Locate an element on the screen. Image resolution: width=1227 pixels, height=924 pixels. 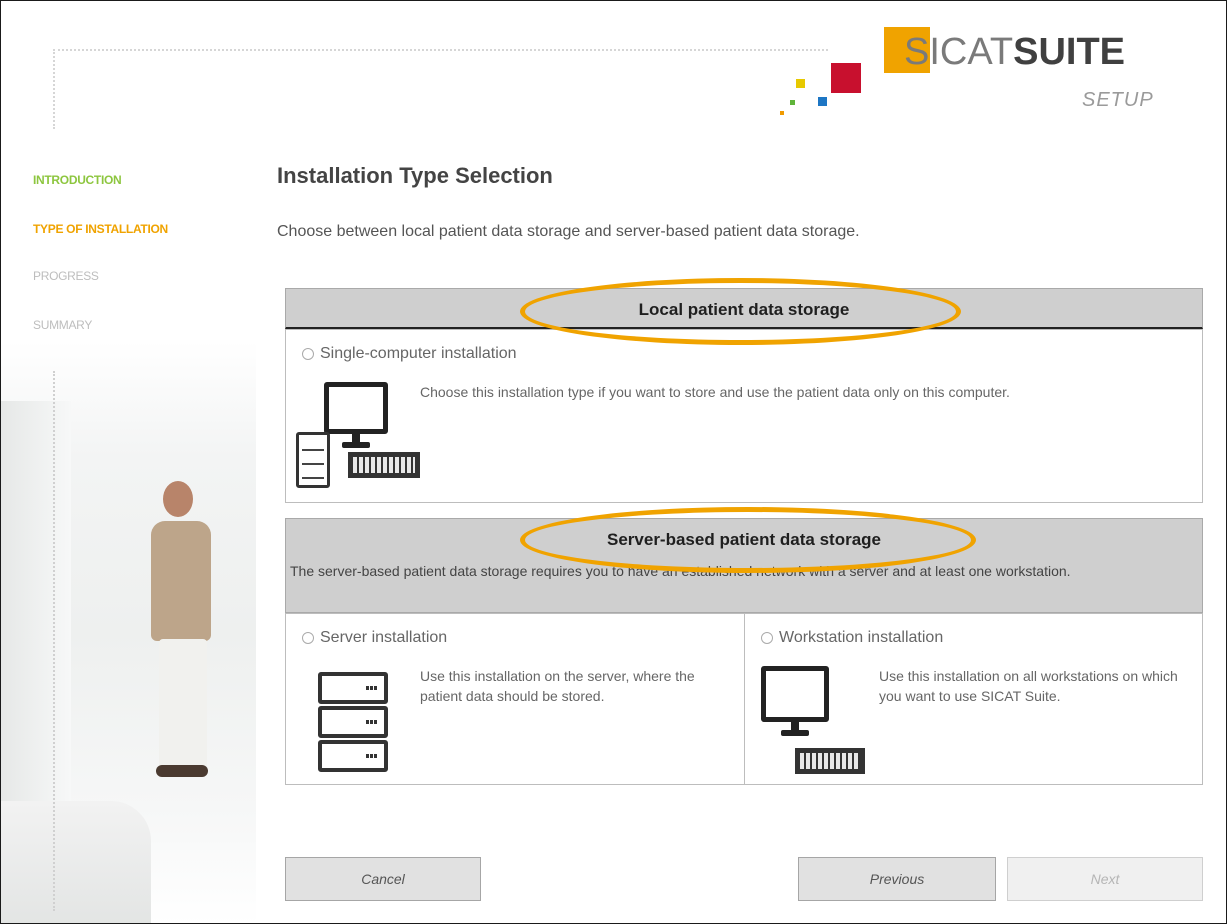
logo-wordmark: SICATSUITE is located at coordinates (1014, 52).